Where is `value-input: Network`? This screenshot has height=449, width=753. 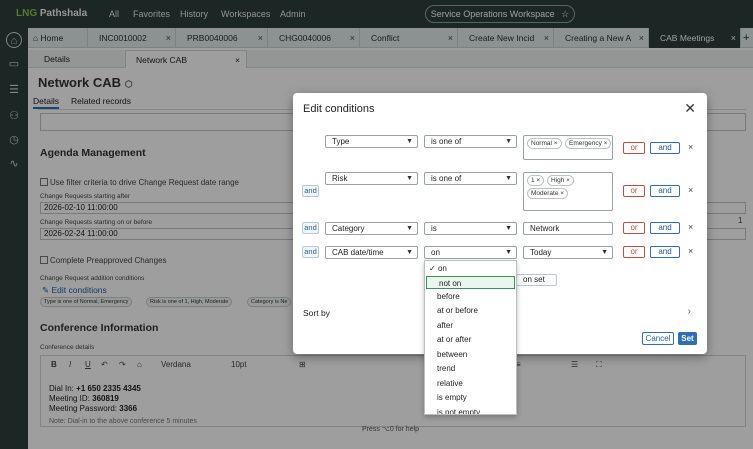 value-input: Network is located at coordinates (568, 228).